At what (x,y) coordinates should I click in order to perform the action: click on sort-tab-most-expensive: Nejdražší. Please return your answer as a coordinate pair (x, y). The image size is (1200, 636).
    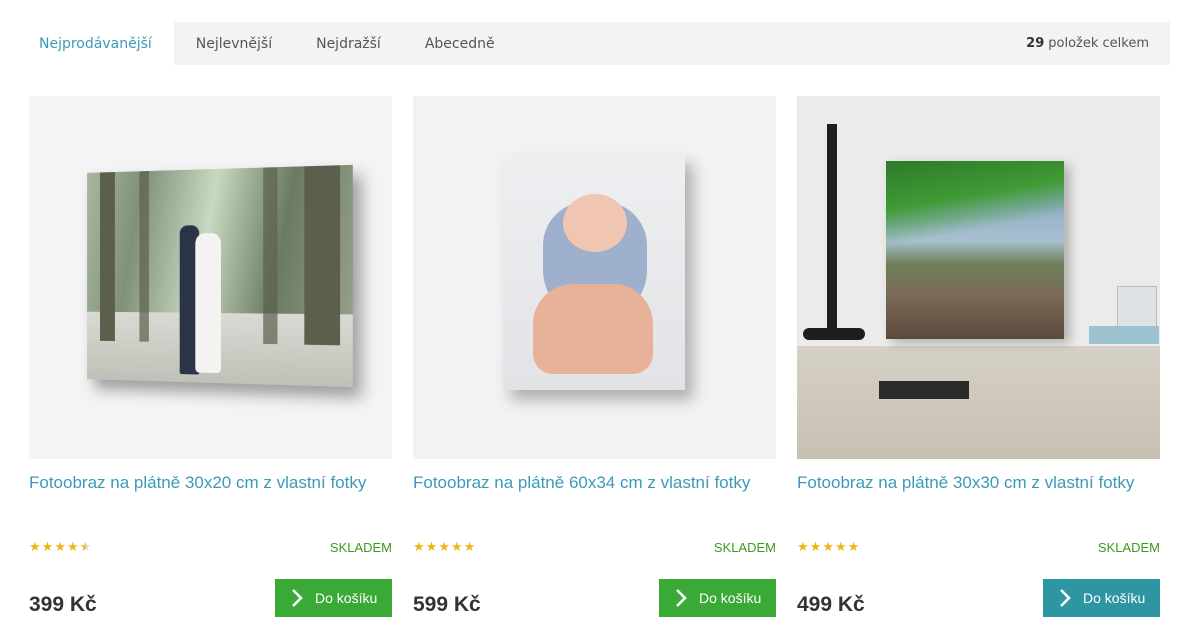
    Looking at the image, I should click on (348, 43).